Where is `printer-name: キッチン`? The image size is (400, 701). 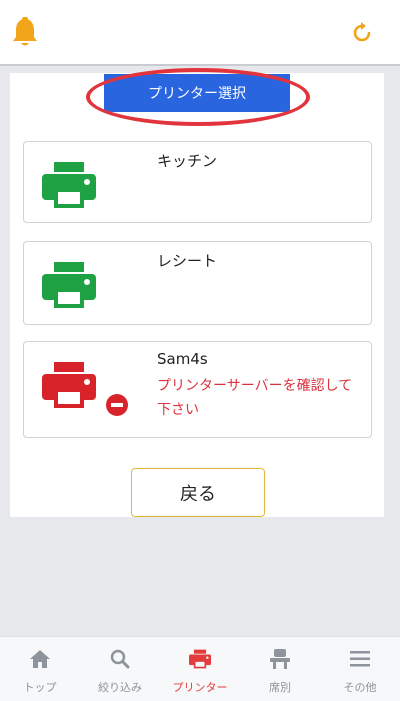 printer-name: キッチン is located at coordinates (187, 161).